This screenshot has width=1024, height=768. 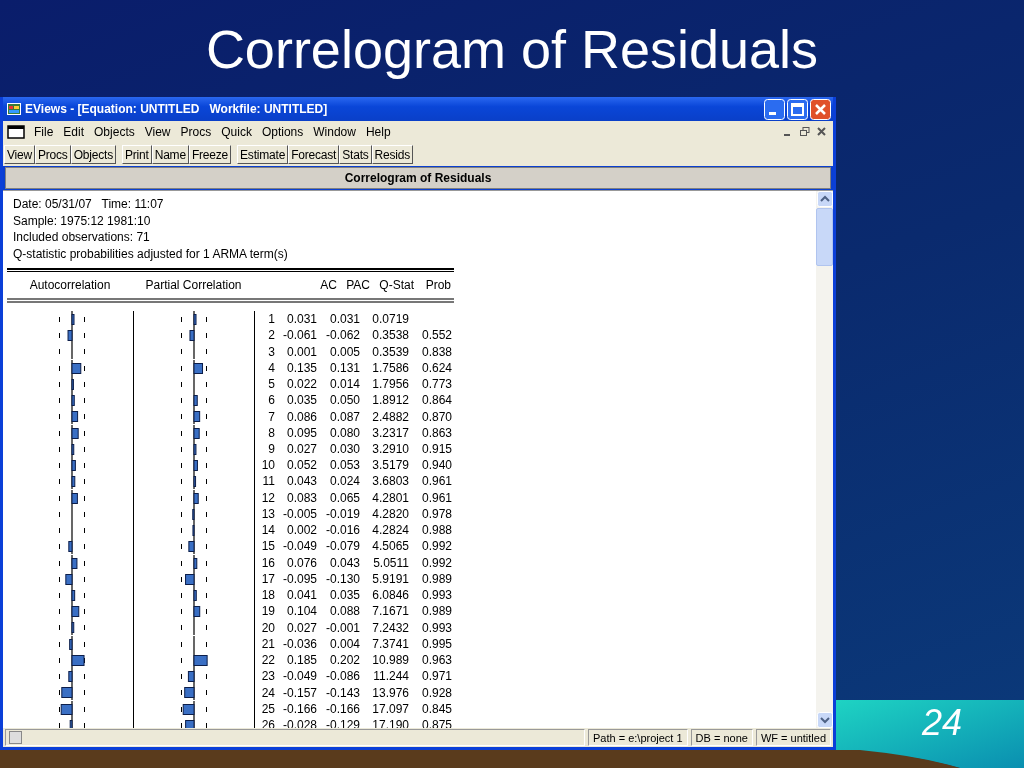 I want to click on table-cell-text: 0.928, so click(x=436, y=692).